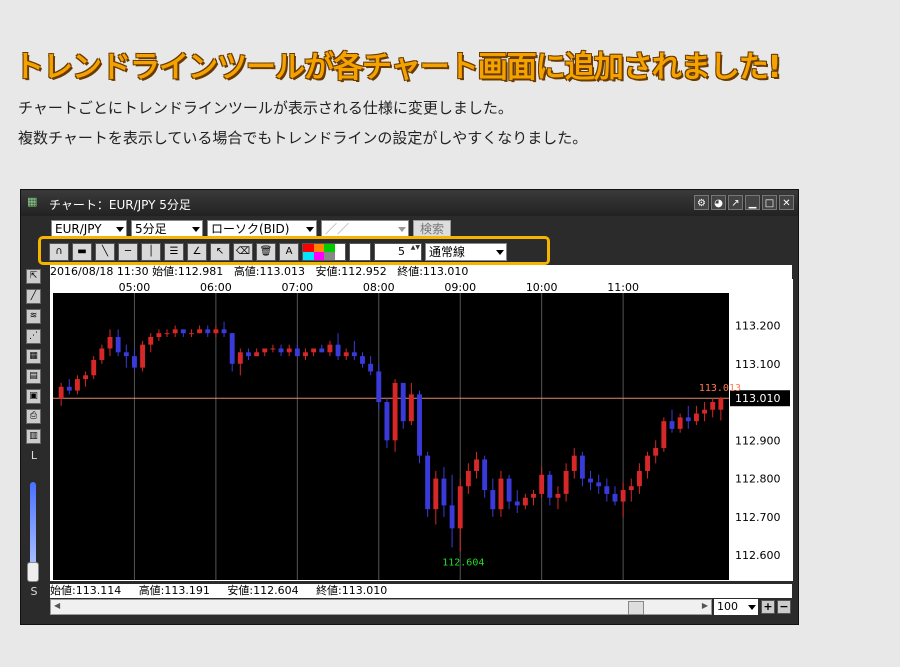  Describe the element at coordinates (278, 252) in the screenshot. I see `trendline-toolbar: ∩ ▬ ╲ ─ │ ☰ ∠ ↖ ⌫ 🗑 A 5 通常線` at that location.